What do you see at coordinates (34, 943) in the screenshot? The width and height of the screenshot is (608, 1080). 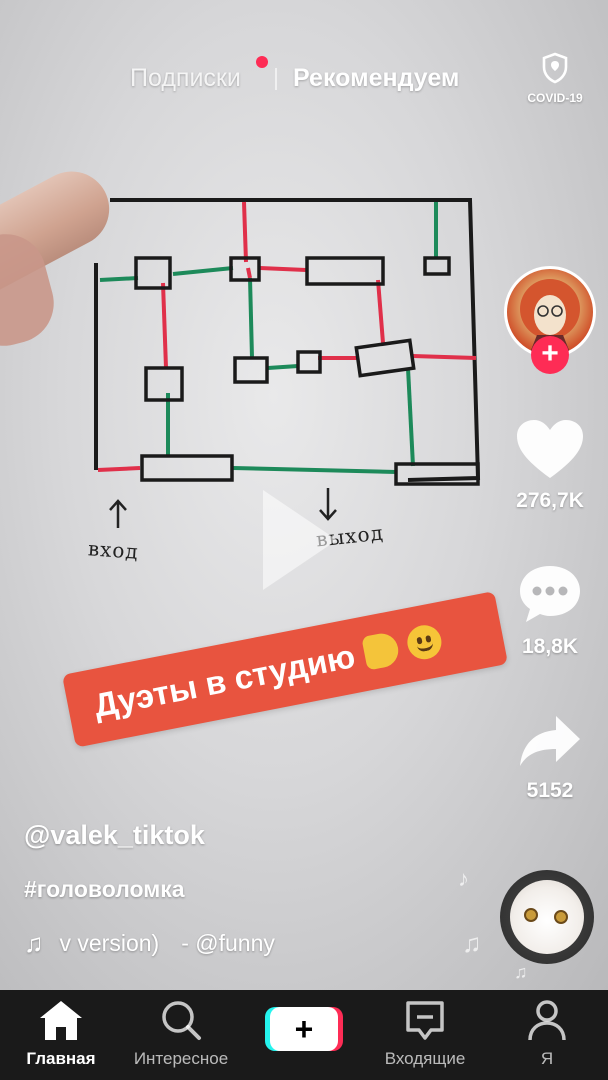 I see `music-note-icon: ♫` at bounding box center [34, 943].